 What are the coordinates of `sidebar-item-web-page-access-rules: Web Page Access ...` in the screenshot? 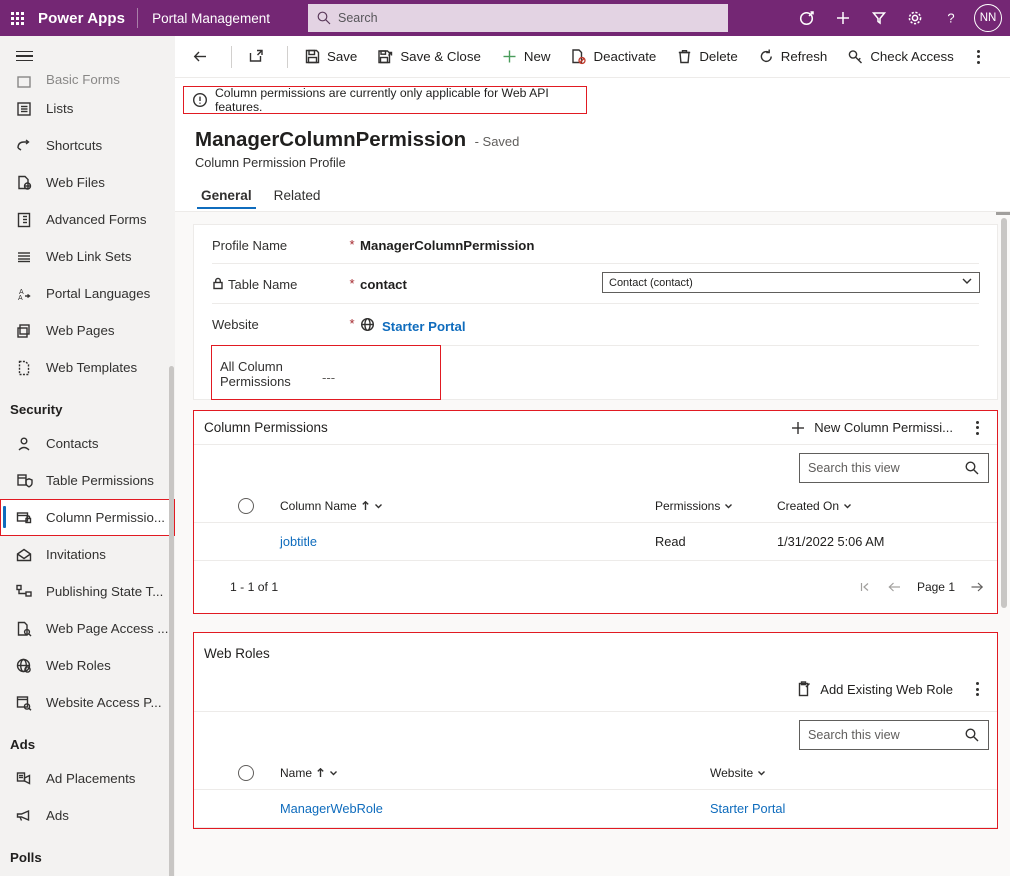 It's located at (87, 628).